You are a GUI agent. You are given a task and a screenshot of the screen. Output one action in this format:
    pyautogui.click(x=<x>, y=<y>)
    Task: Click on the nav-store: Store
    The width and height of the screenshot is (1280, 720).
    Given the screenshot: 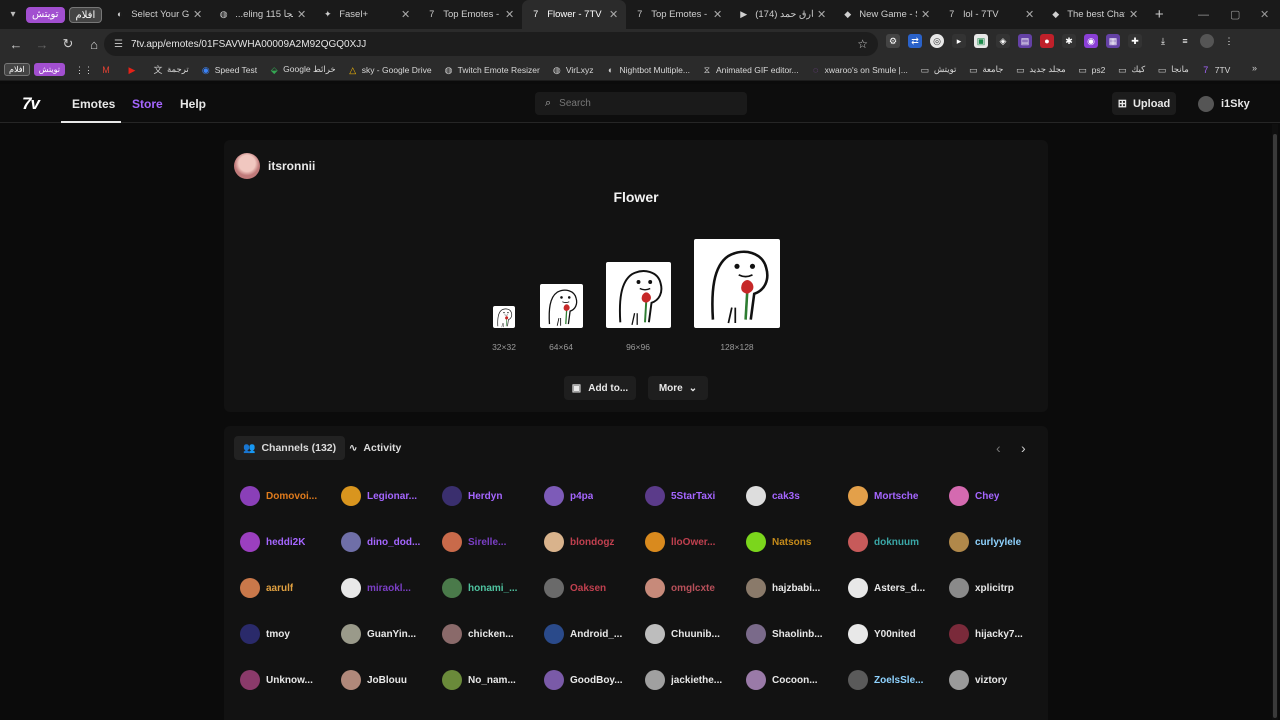 What is the action you would take?
    pyautogui.click(x=147, y=104)
    